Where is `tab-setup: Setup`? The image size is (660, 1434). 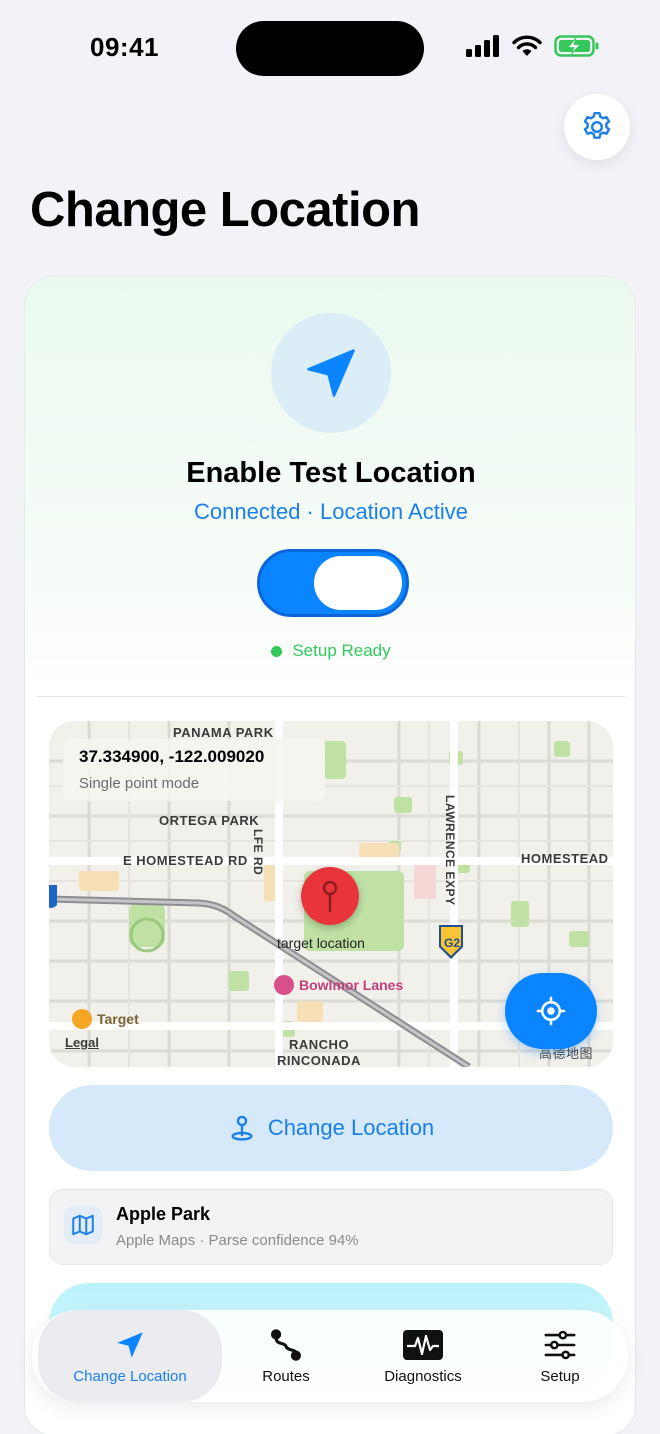
tab-setup: Setup is located at coordinates (560, 1356).